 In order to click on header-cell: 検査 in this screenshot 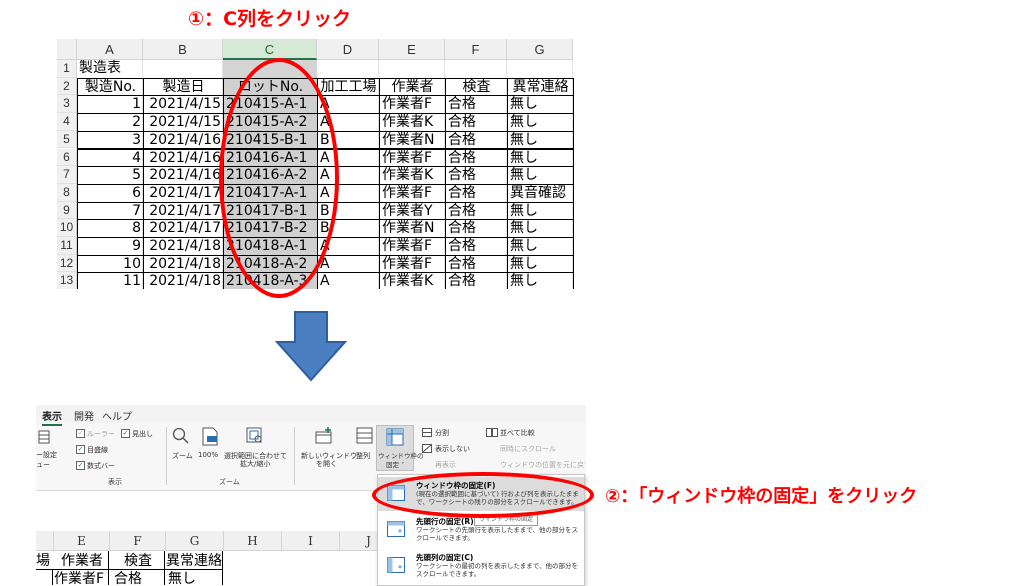, I will do `click(476, 87)`.